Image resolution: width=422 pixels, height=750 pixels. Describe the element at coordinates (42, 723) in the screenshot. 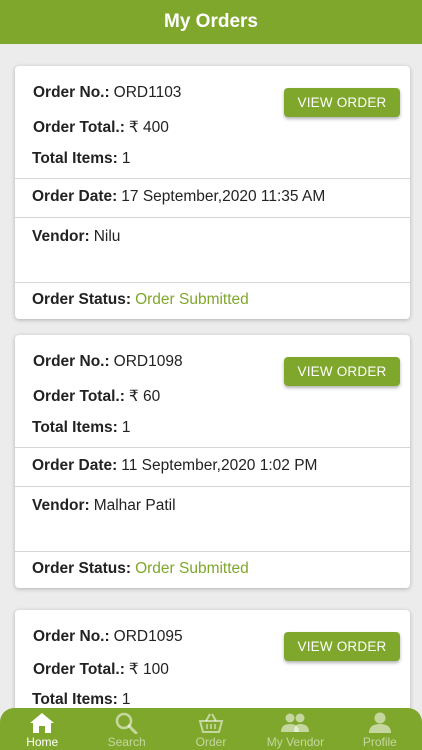

I see `home-icon` at that location.